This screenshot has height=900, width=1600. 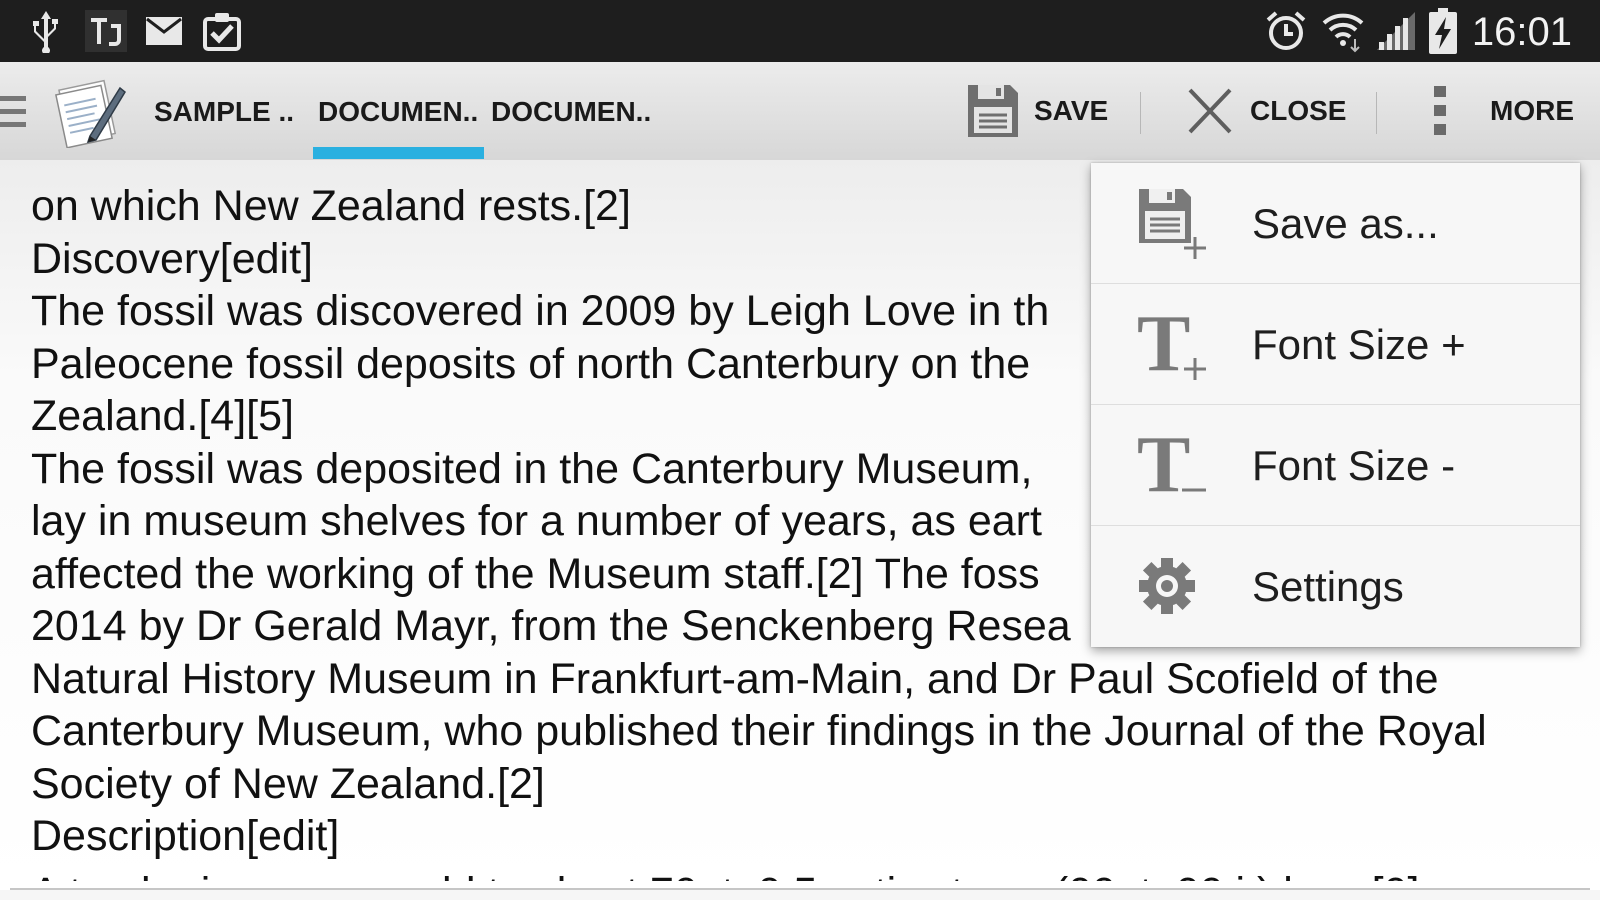 What do you see at coordinates (37, 166) in the screenshot?
I see `doc-line-partial-top` at bounding box center [37, 166].